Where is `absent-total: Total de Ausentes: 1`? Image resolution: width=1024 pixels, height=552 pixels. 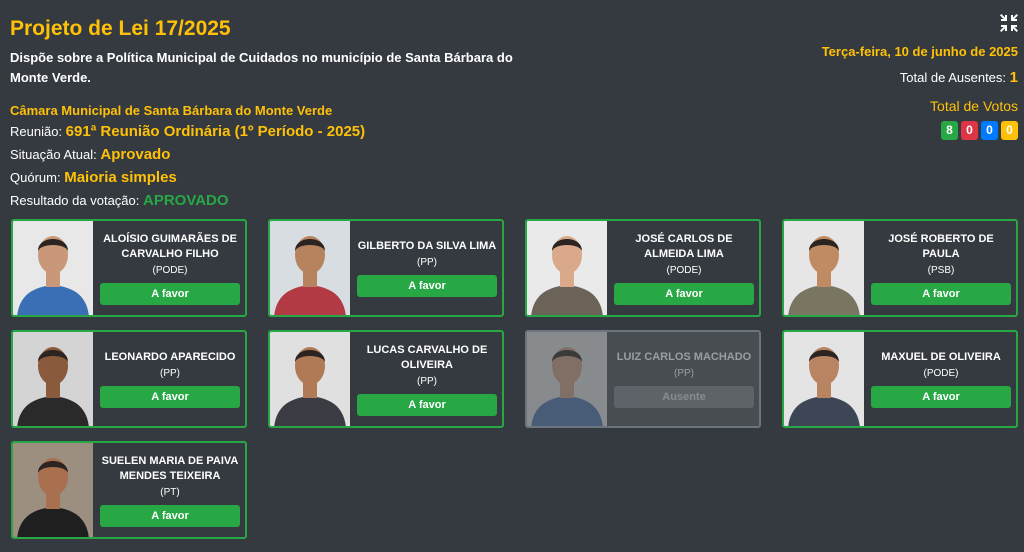 absent-total: Total de Ausentes: 1 is located at coordinates (920, 78).